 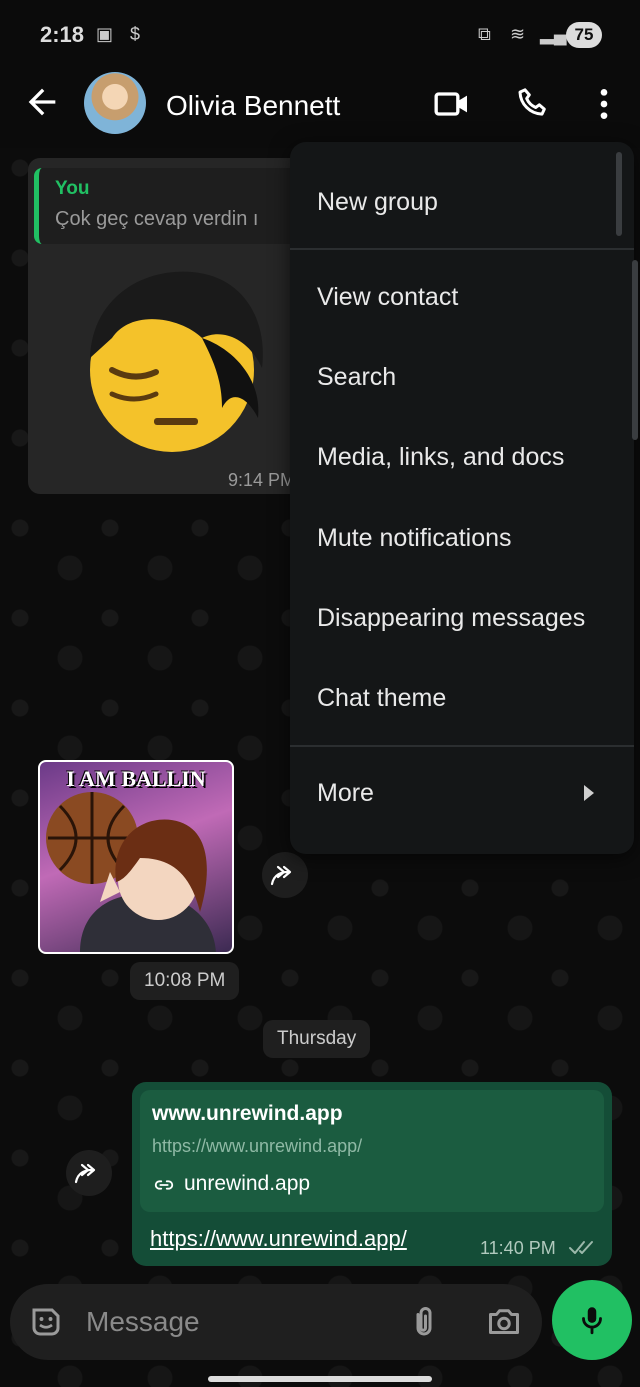 I want to click on voice-message-button, so click(x=592, y=1320).